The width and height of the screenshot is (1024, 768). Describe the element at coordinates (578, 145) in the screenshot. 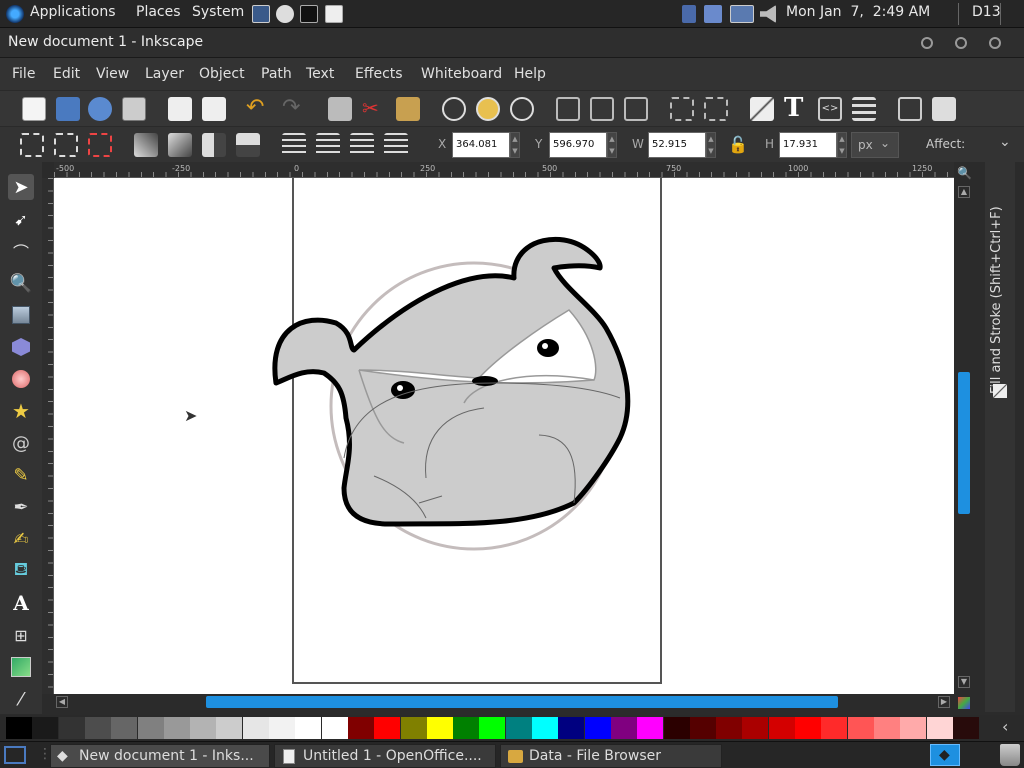

I see `y-input: 596.970` at that location.